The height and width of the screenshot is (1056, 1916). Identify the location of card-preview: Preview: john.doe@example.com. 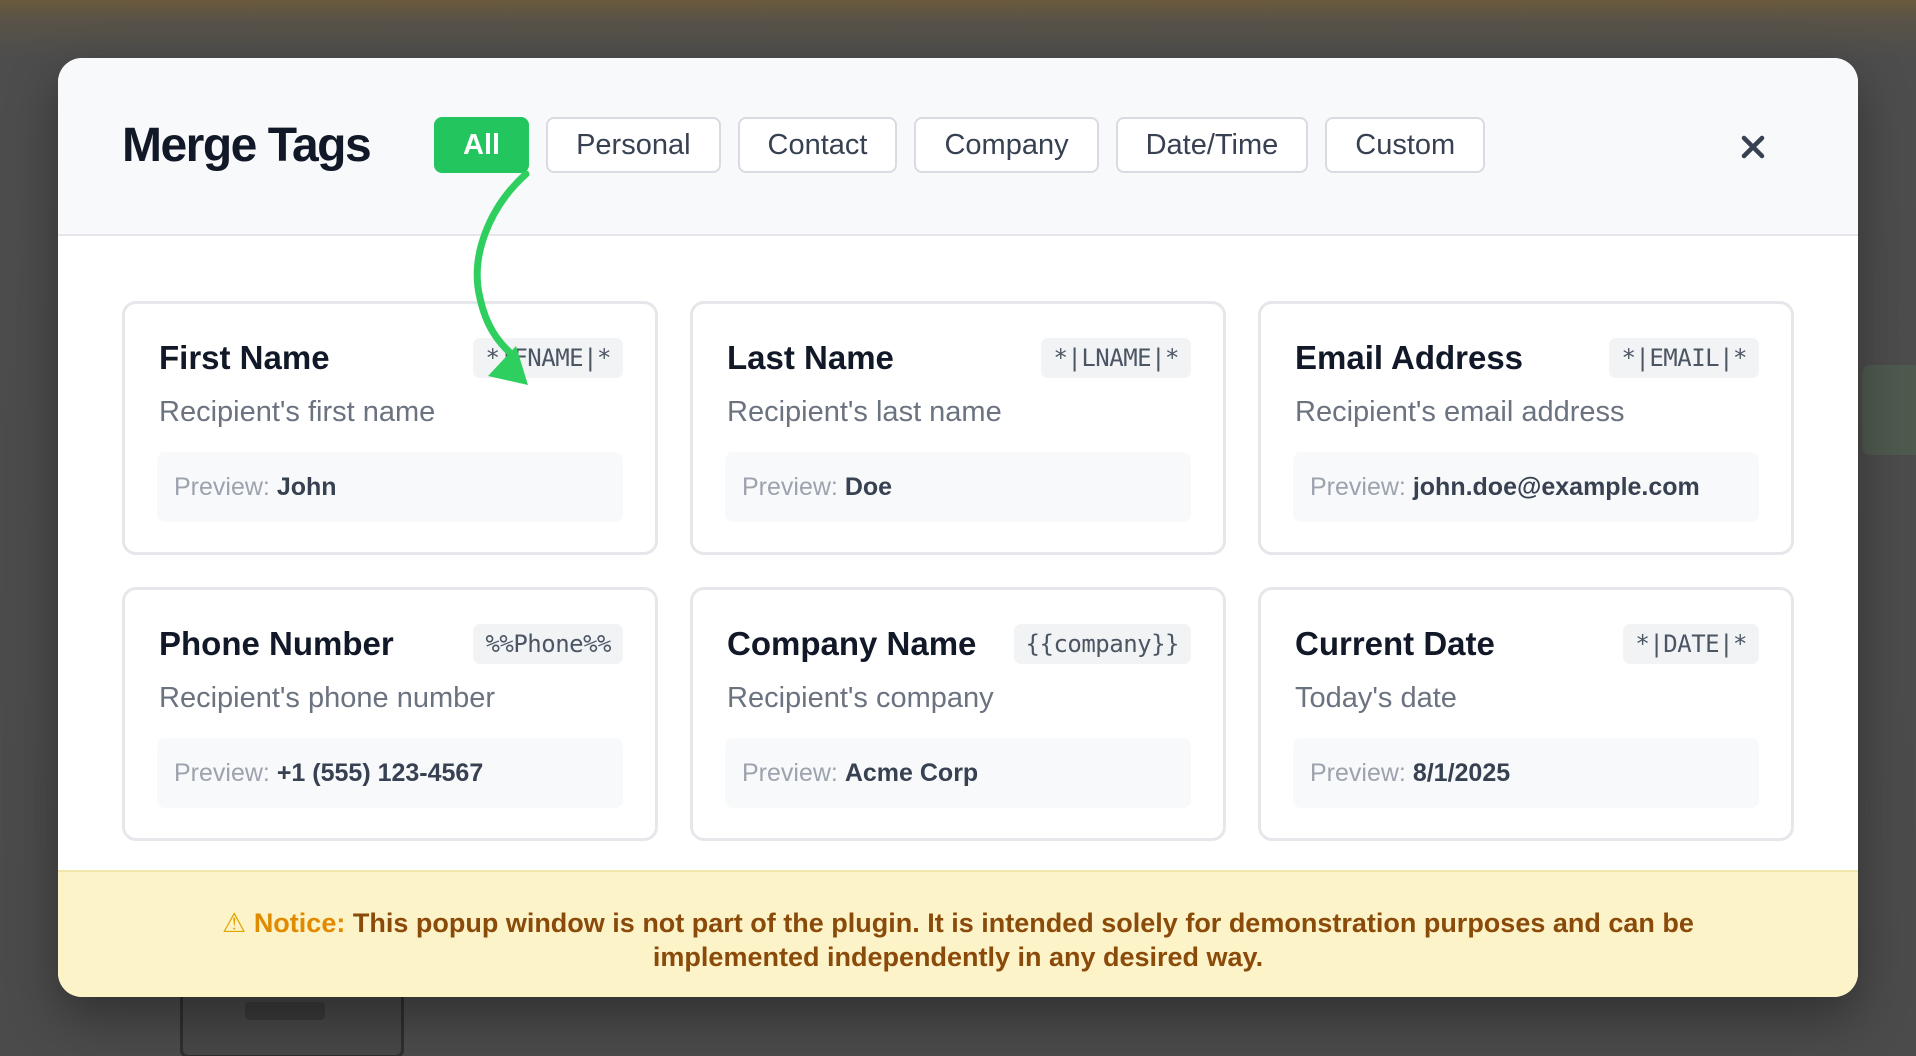
(1526, 487).